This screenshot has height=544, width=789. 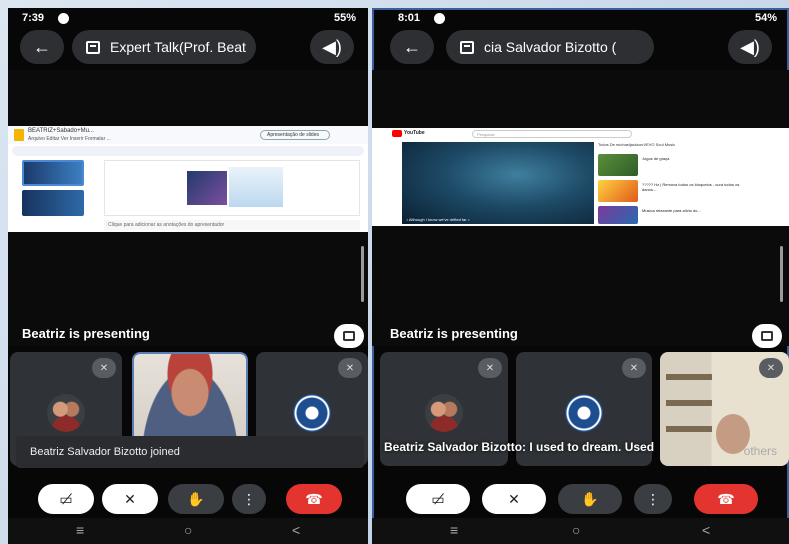 I want to click on status-bar: 7:39 55%, so click(x=188, y=18).